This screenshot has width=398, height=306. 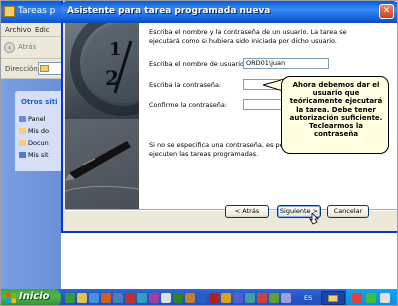 I want to click on windows-logo-icon, so click(x=11, y=298).